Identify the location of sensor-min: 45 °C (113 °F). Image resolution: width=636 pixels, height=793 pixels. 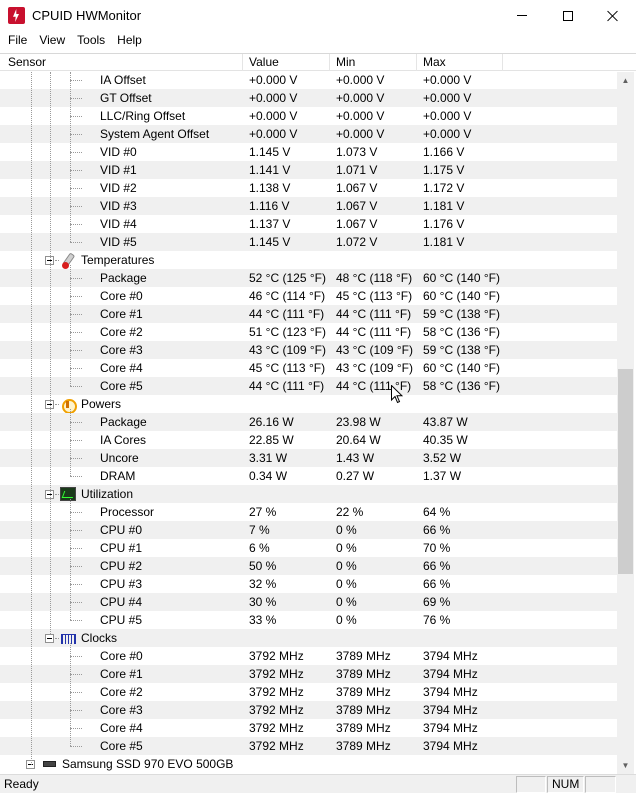
(374, 296).